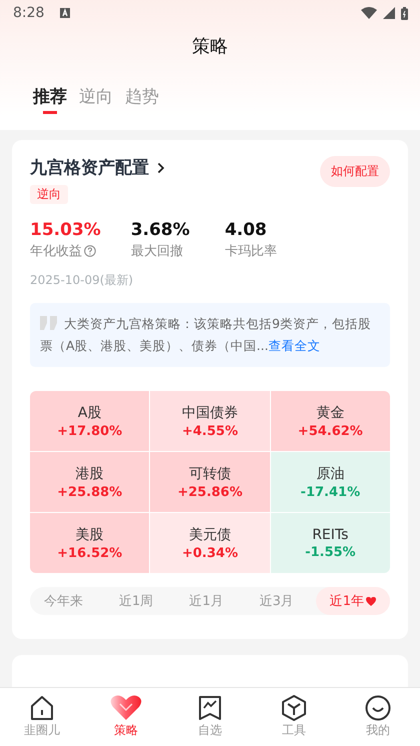 Image resolution: width=420 pixels, height=746 pixels. What do you see at coordinates (276, 601) in the screenshot?
I see `period-tab: 近3月` at bounding box center [276, 601].